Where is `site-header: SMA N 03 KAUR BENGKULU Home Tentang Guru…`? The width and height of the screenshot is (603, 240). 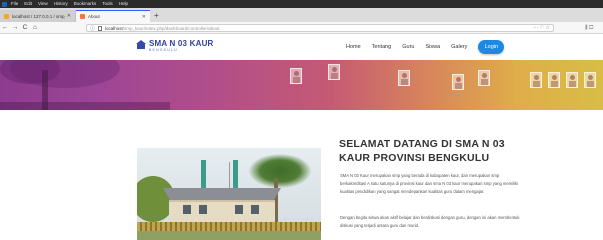 site-header: SMA N 03 KAUR BENGKULU Home Tentang Guru… is located at coordinates (301, 47).